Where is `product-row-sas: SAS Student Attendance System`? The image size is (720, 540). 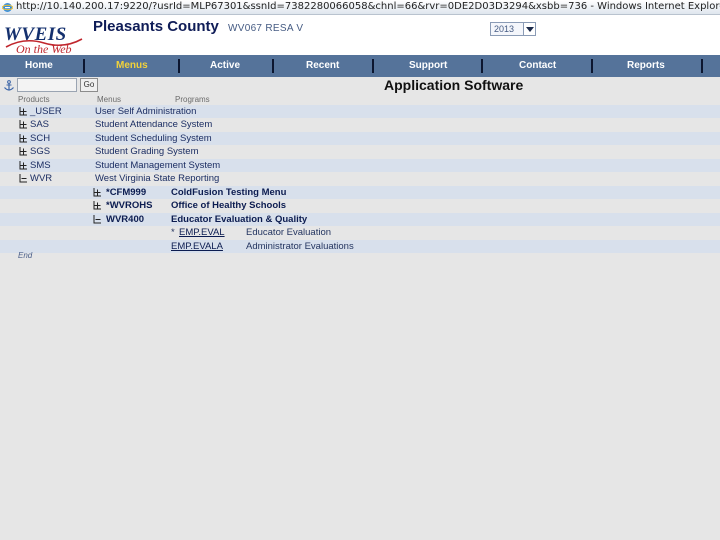 product-row-sas: SAS Student Attendance System is located at coordinates (360, 124).